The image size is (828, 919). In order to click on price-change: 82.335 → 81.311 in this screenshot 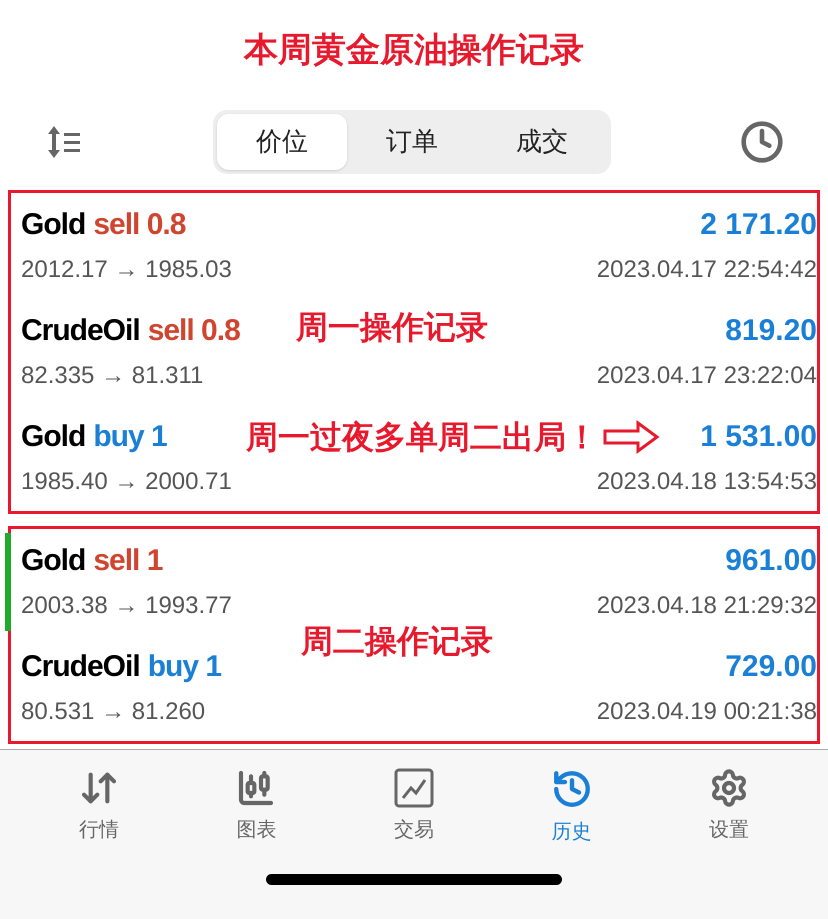, I will do `click(112, 376)`.